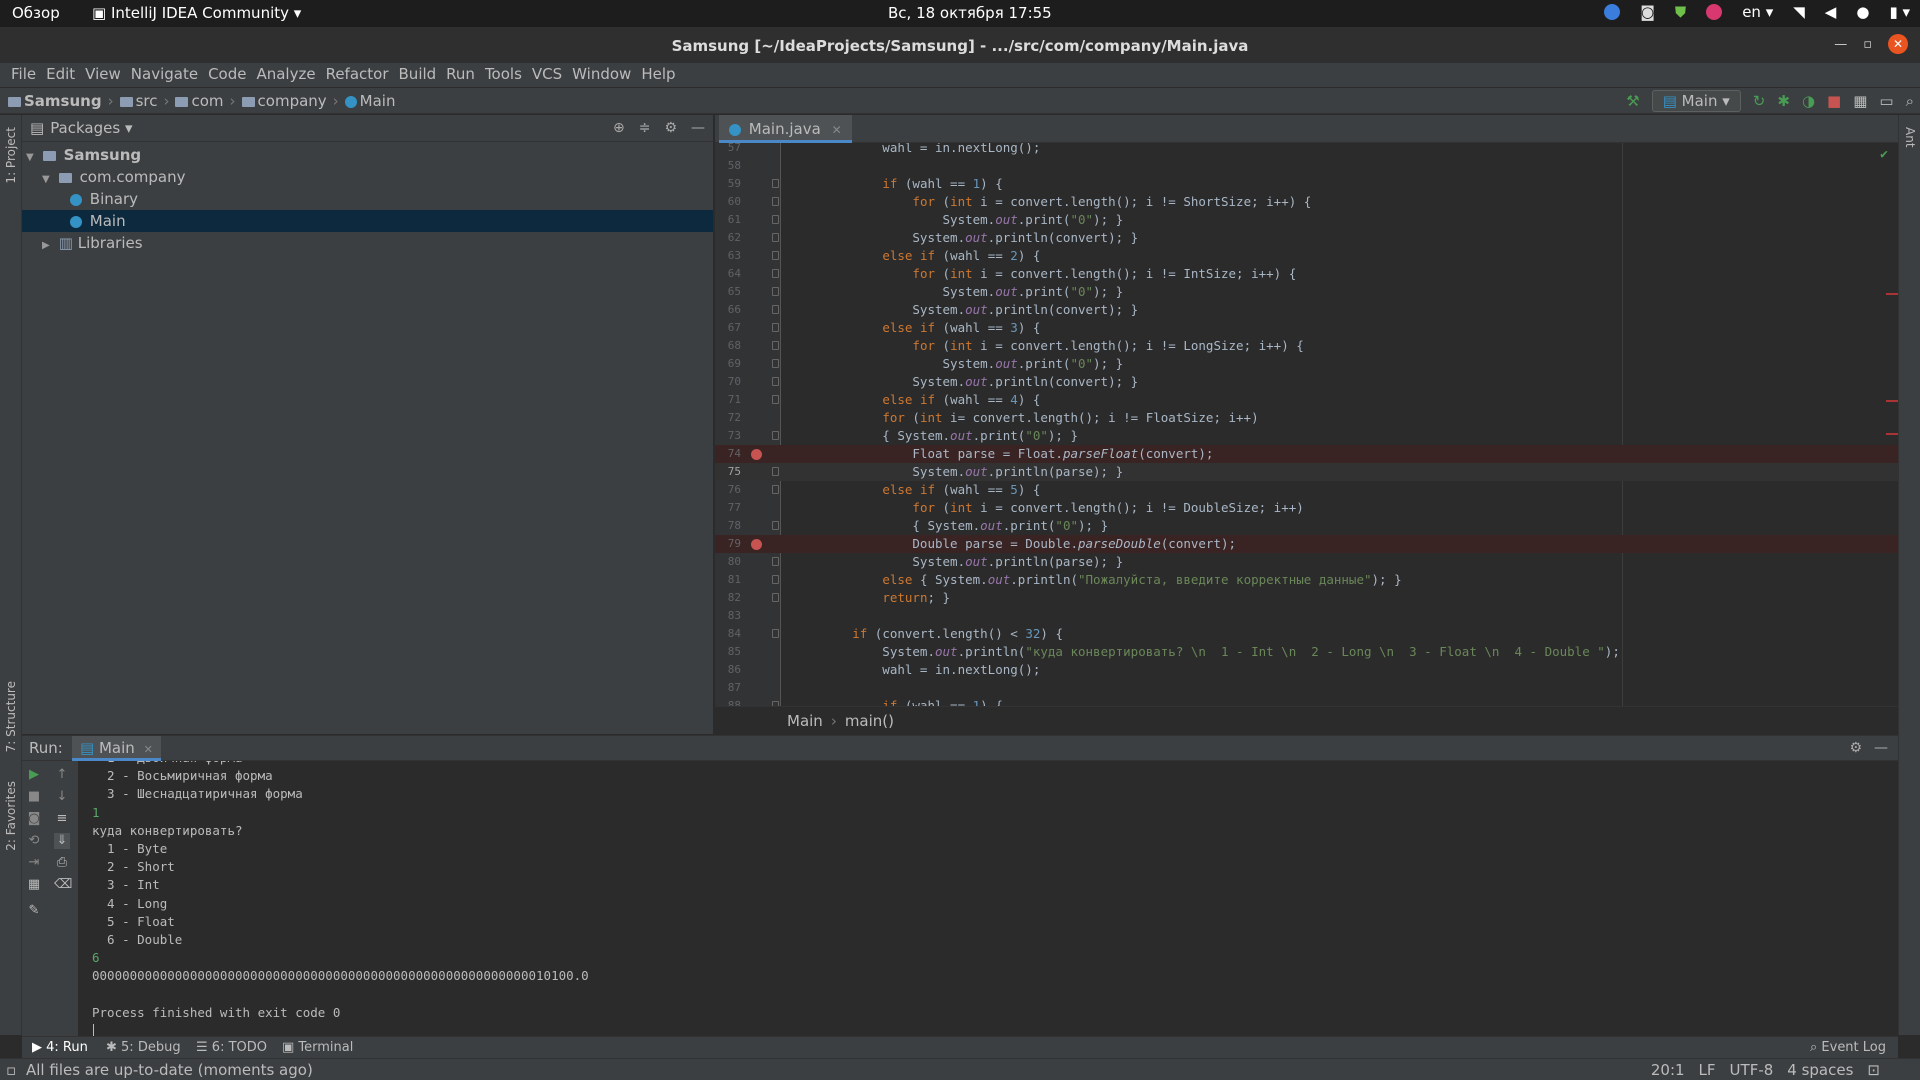 Image resolution: width=1920 pixels, height=1080 pixels. What do you see at coordinates (317, 1047) in the screenshot?
I see `tool-tab-terminal: ▣ Terminal` at bounding box center [317, 1047].